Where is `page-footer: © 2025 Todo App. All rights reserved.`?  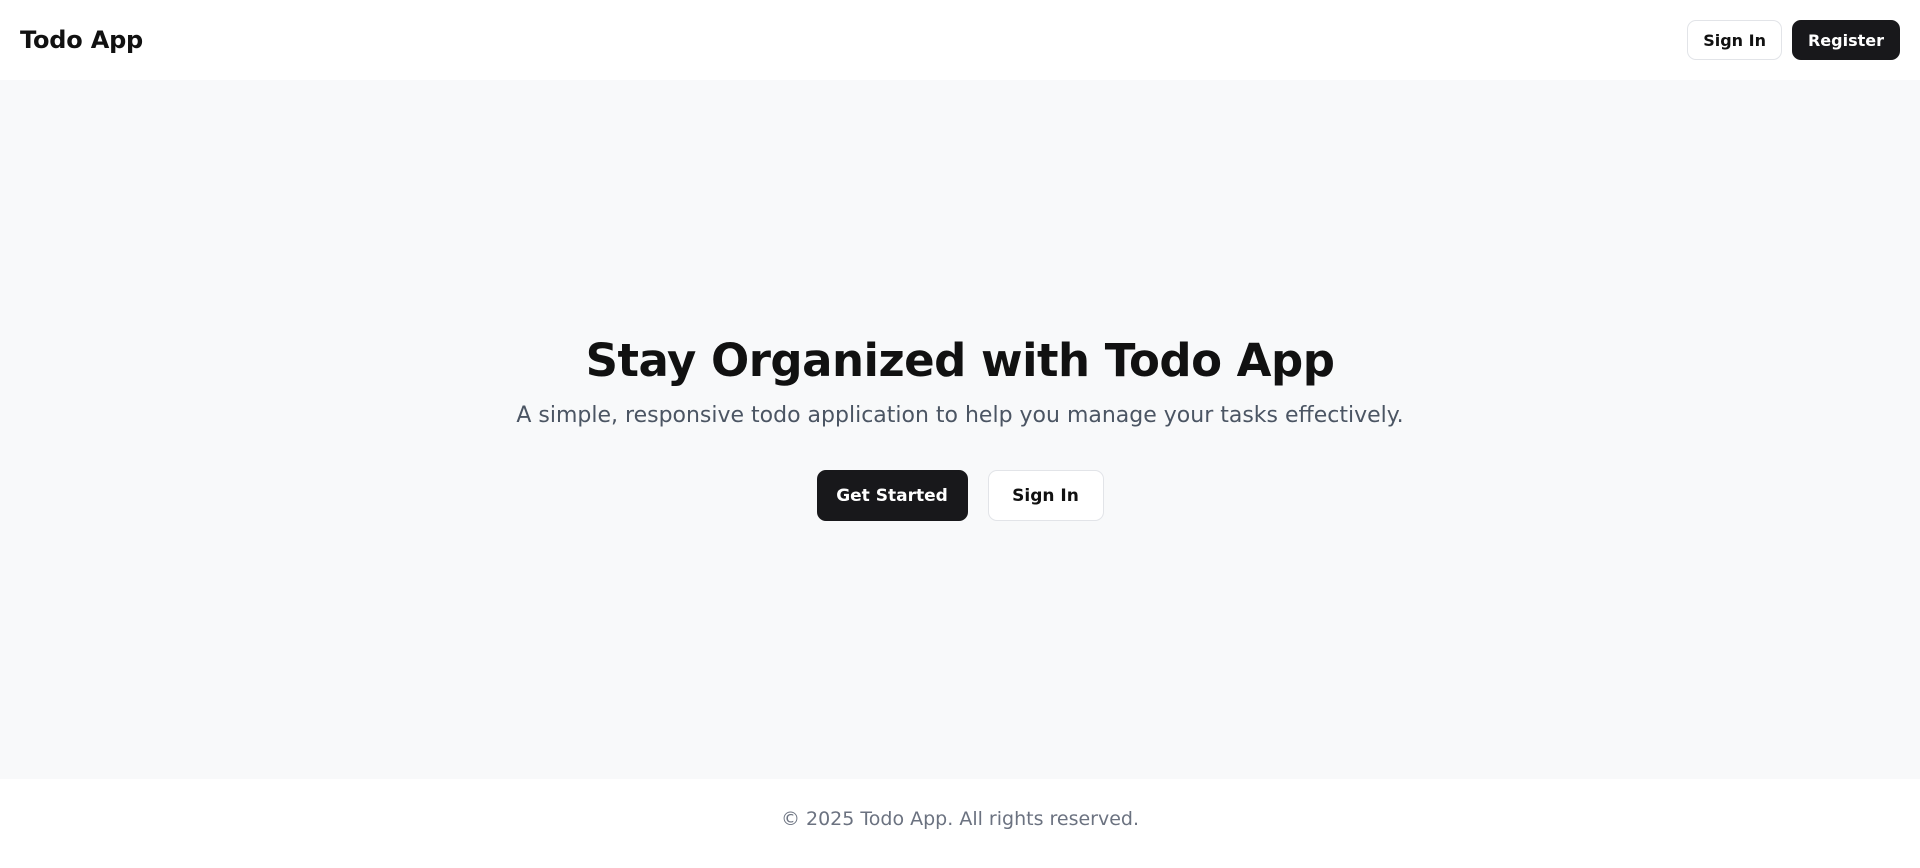
page-footer: © 2025 Todo App. All rights reserved. is located at coordinates (960, 823).